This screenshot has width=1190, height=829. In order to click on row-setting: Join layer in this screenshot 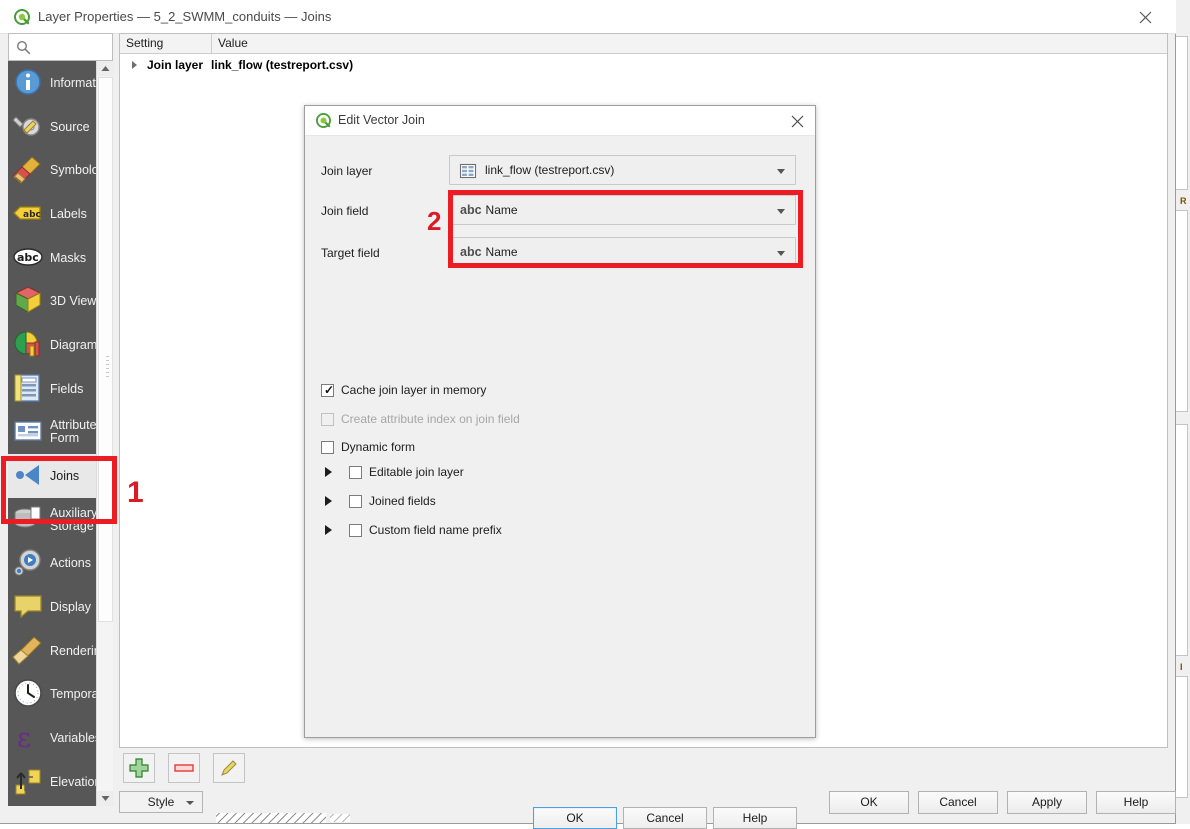, I will do `click(175, 64)`.